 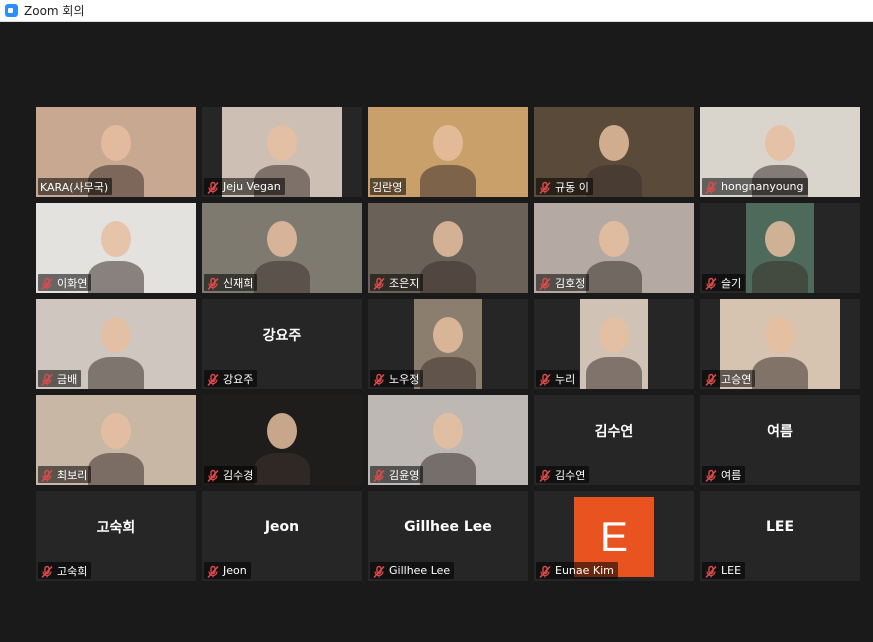 I want to click on participant-tile: 최보리, so click(x=116, y=440).